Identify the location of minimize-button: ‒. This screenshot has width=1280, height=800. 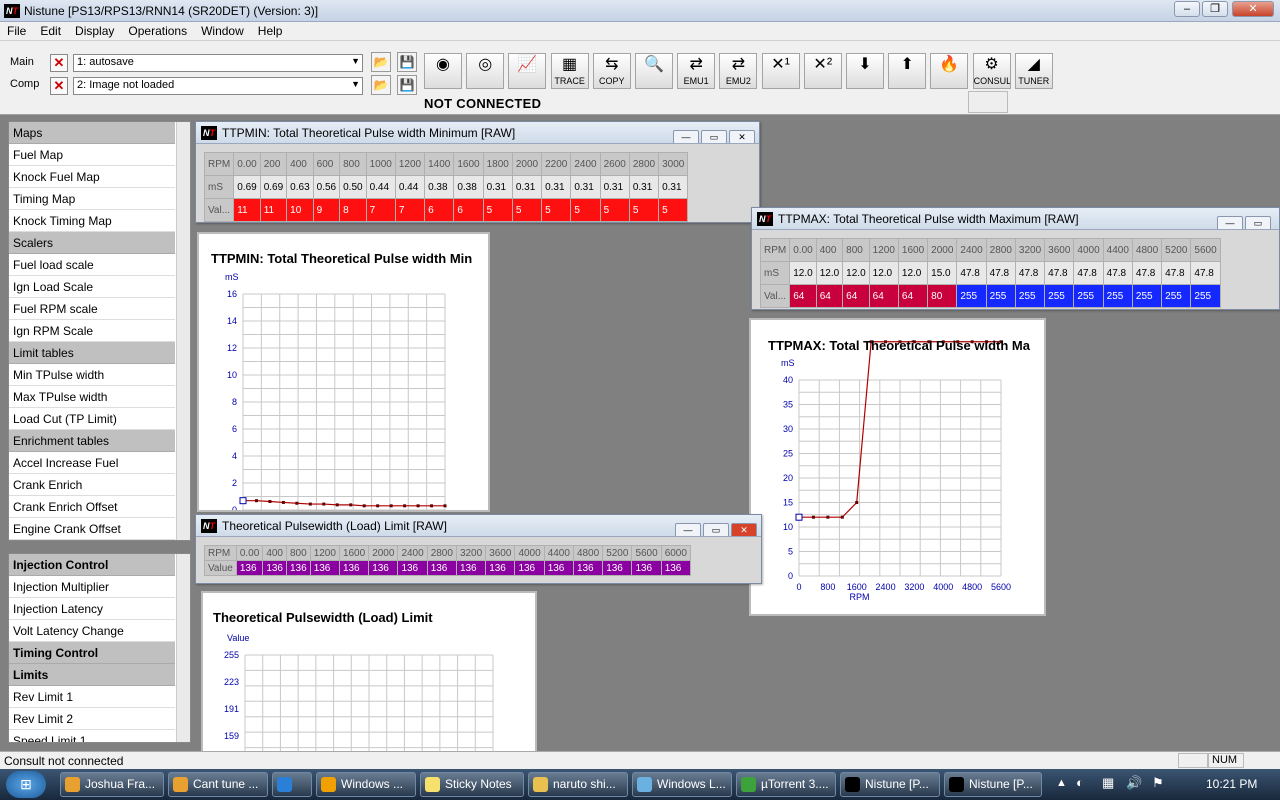
(1187, 9).